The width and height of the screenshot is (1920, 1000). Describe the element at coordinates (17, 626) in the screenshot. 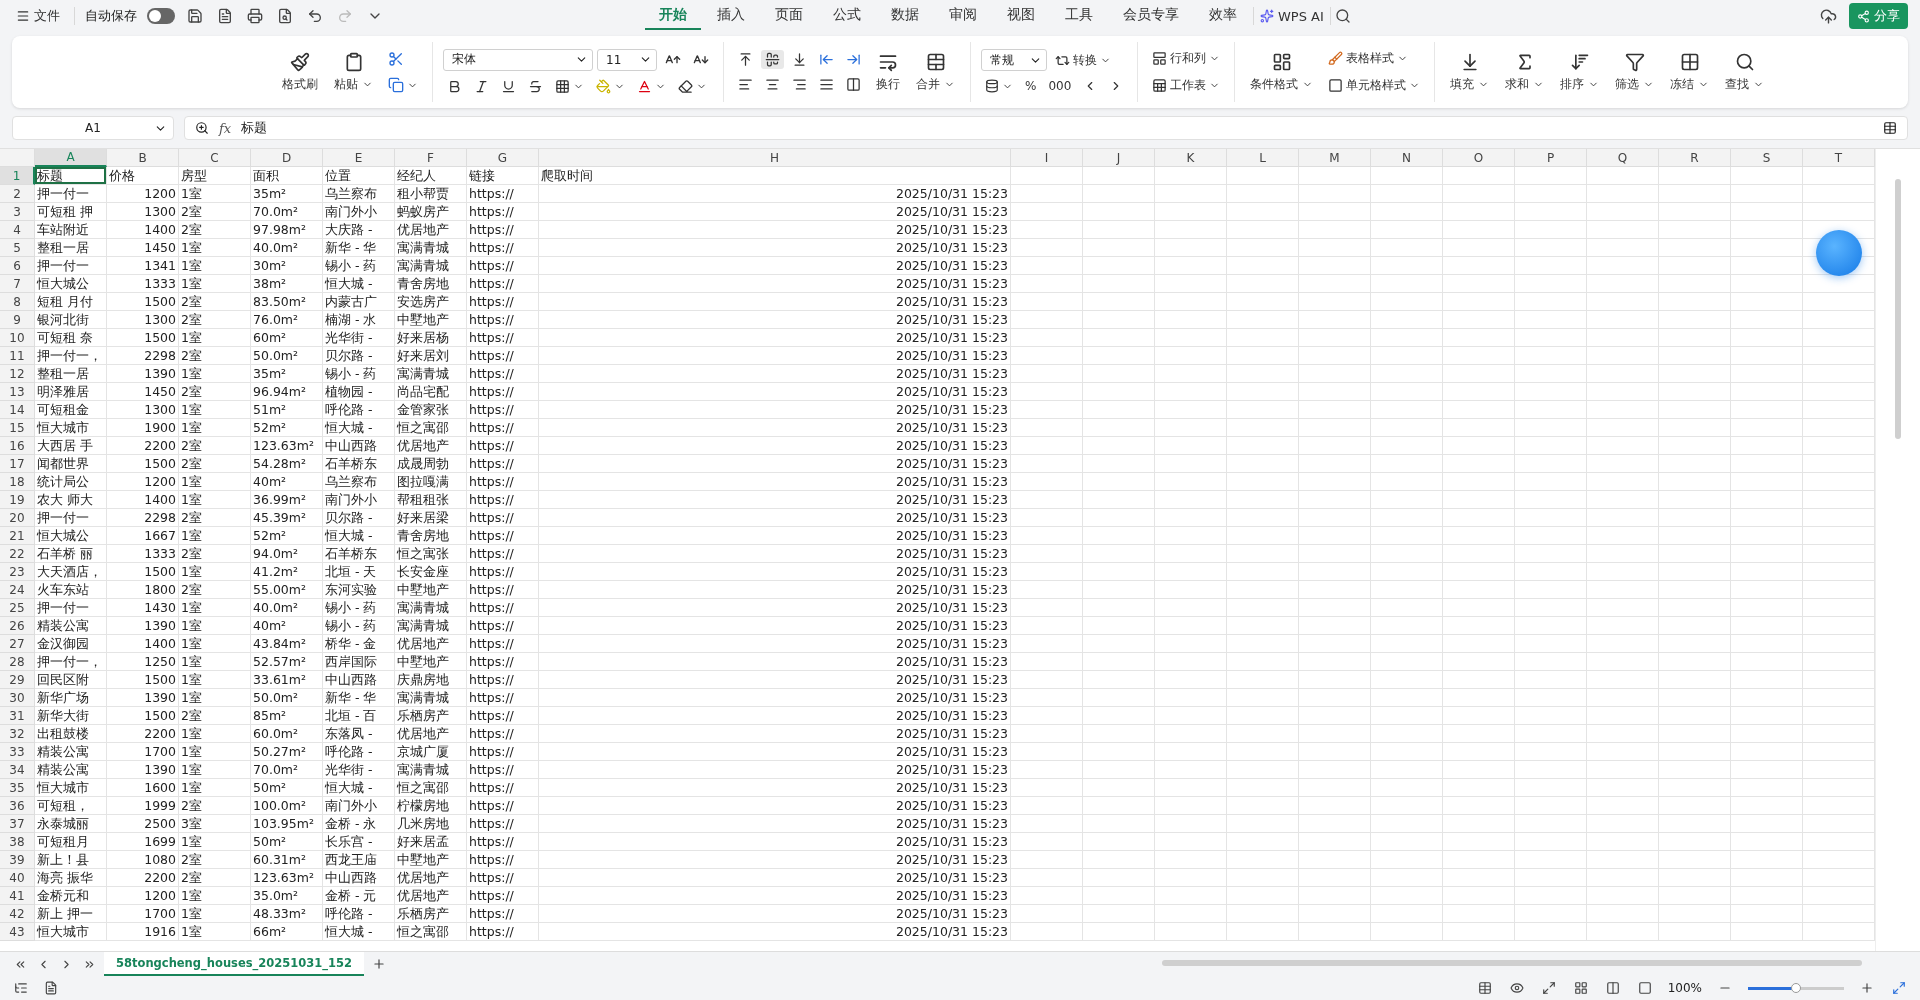

I see `row-header: 26` at that location.